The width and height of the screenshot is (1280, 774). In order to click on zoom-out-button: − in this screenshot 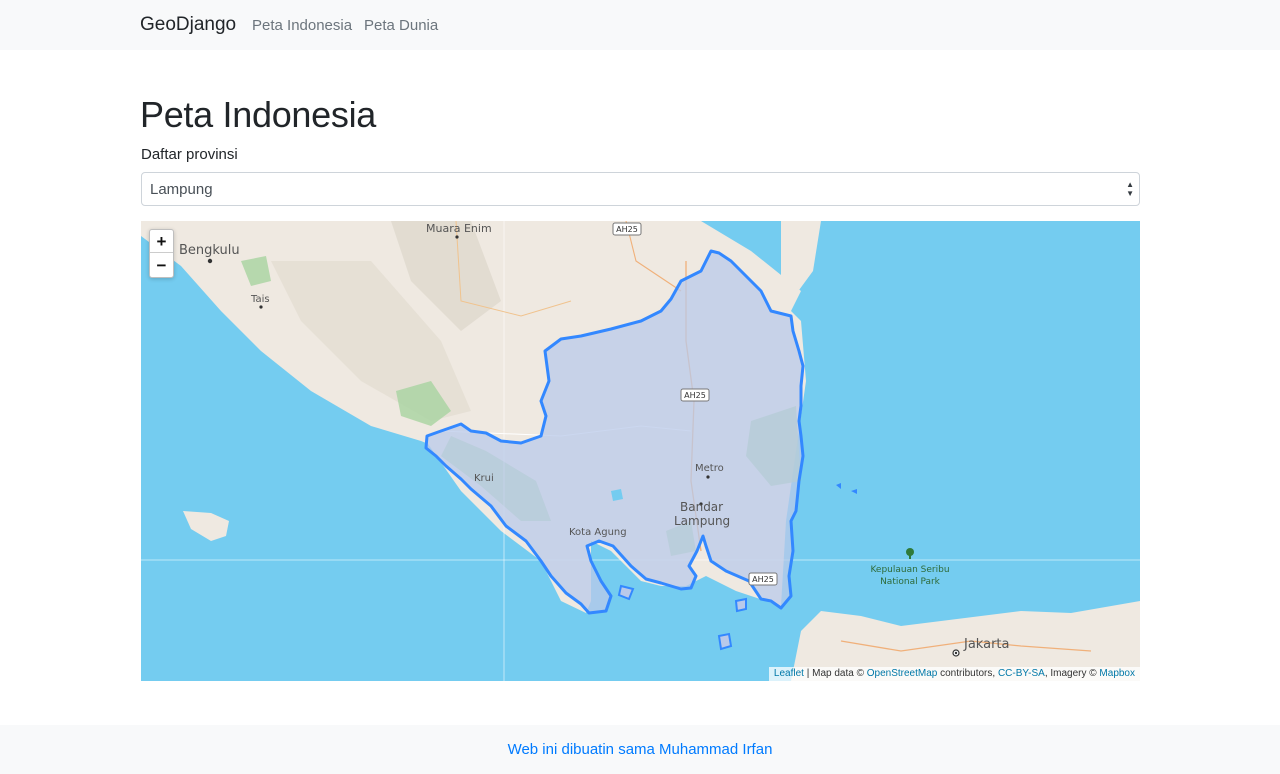, I will do `click(161, 265)`.